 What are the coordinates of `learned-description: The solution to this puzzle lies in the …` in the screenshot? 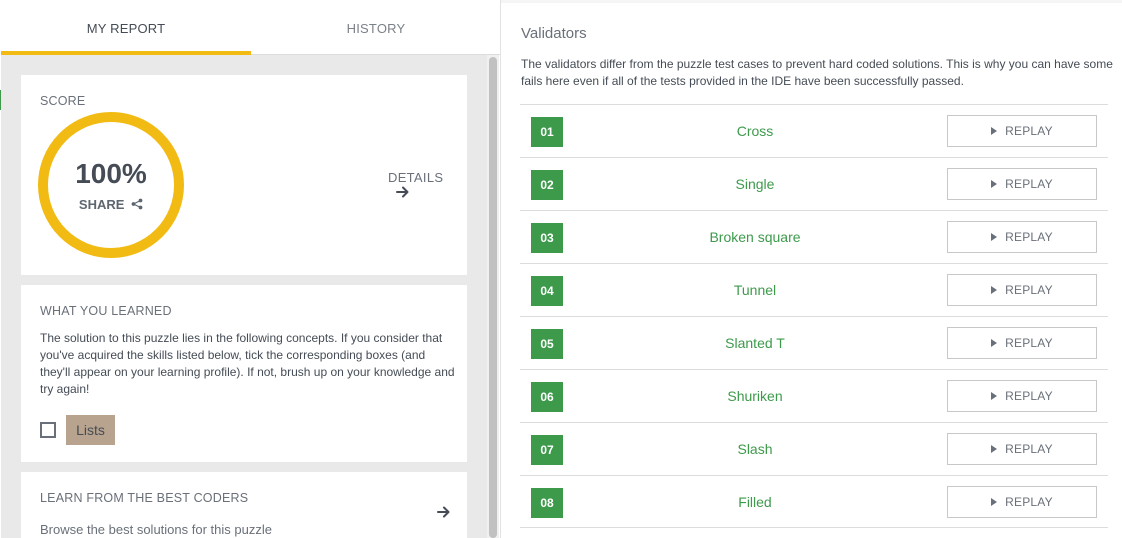 It's located at (247, 363).